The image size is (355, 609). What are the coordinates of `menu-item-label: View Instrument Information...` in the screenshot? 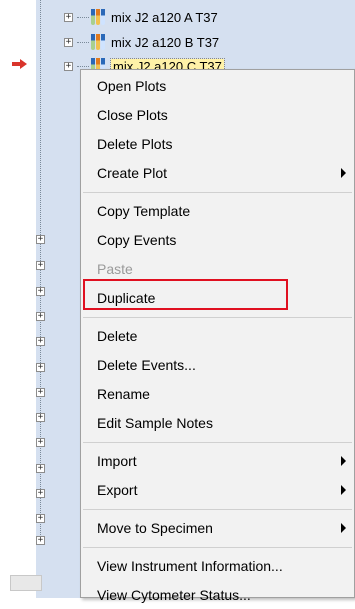 It's located at (190, 566).